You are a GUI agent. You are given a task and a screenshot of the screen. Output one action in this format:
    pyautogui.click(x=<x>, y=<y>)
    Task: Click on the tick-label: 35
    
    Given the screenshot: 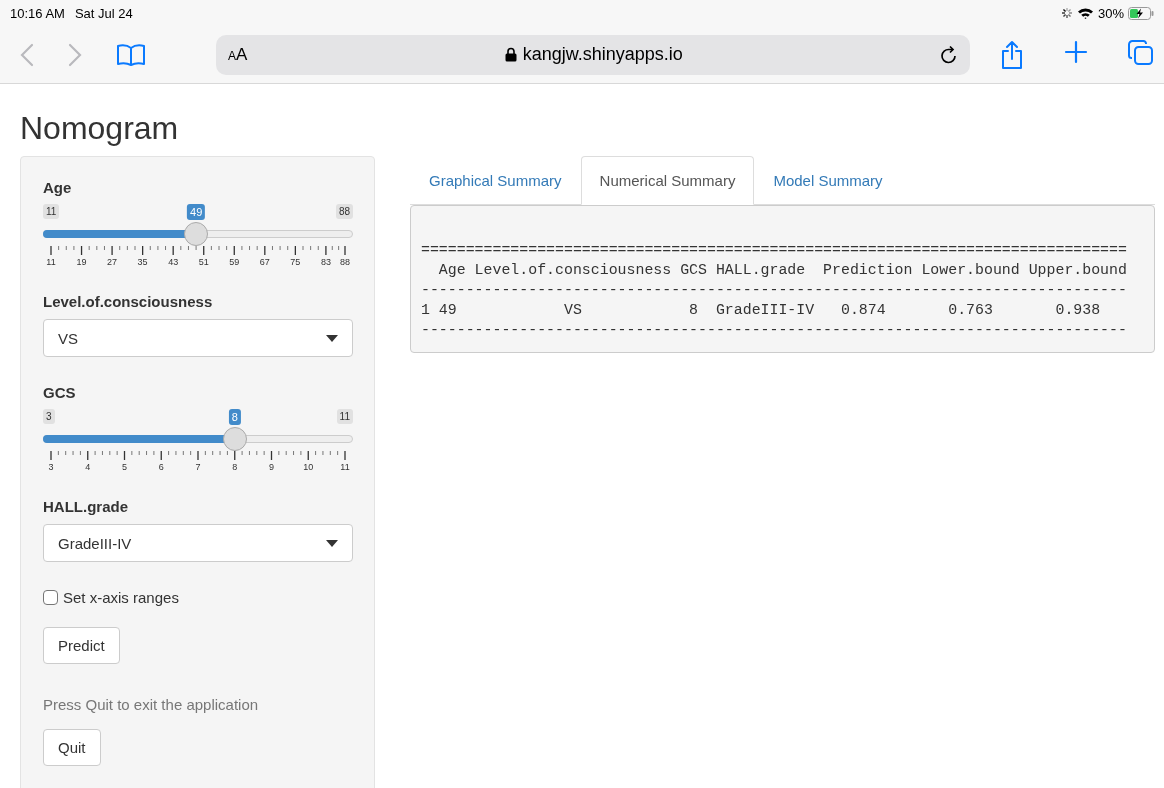 What is the action you would take?
    pyautogui.click(x=142, y=262)
    